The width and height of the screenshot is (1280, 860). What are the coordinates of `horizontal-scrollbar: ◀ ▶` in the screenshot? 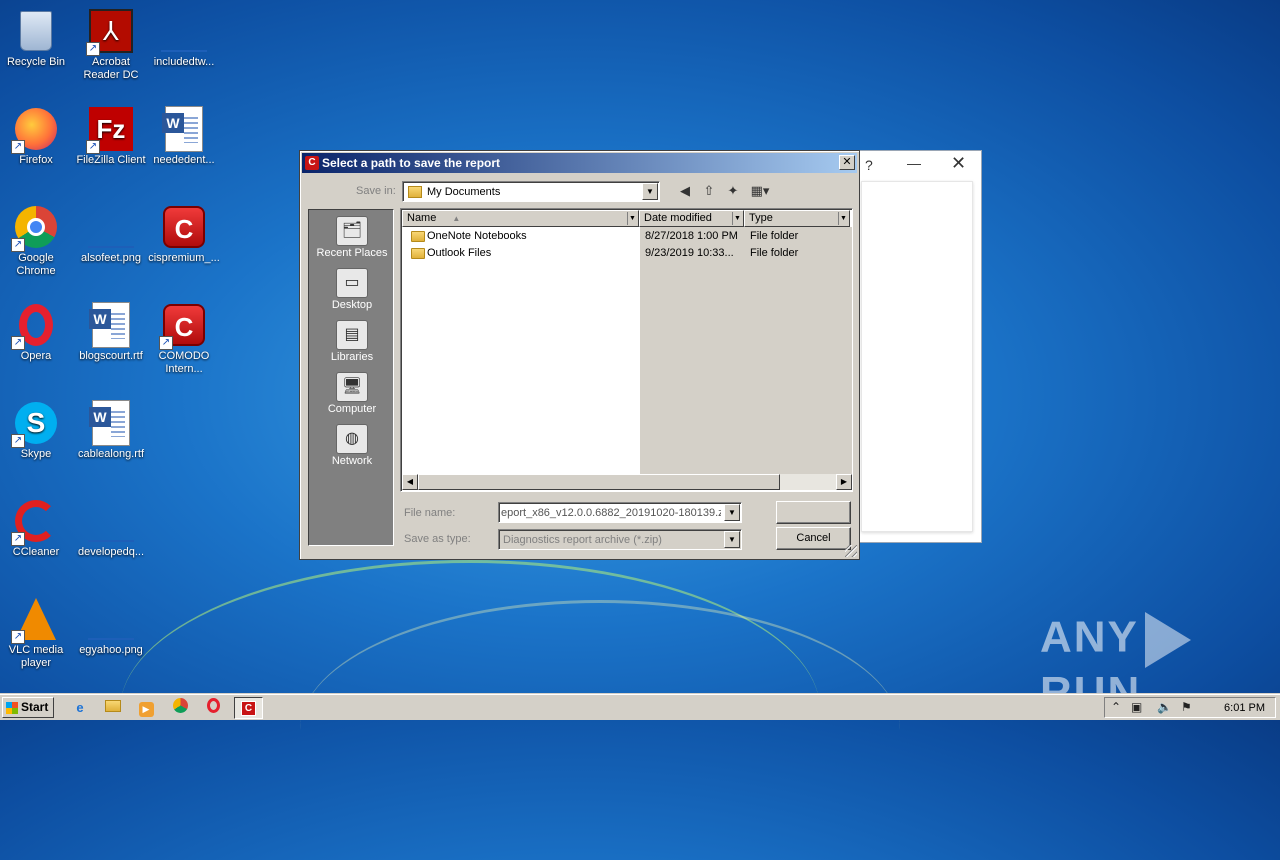 It's located at (627, 482).